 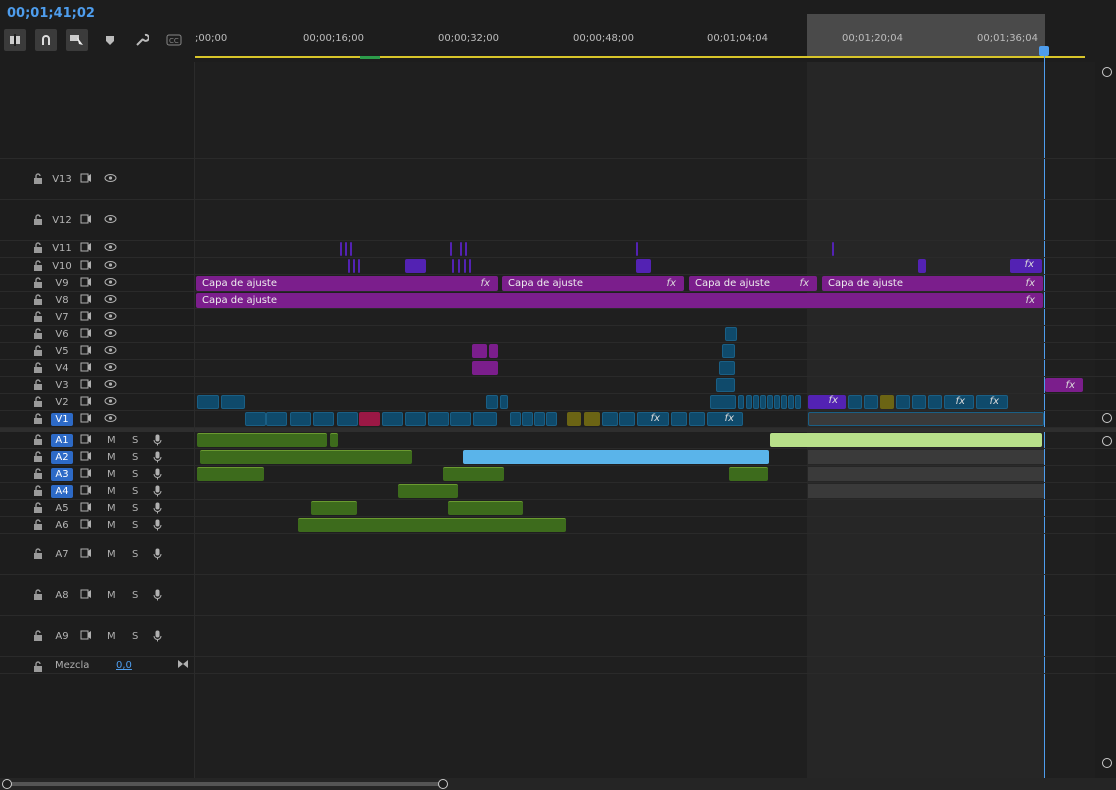 I want to click on scroll-knob-left, so click(x=7, y=784).